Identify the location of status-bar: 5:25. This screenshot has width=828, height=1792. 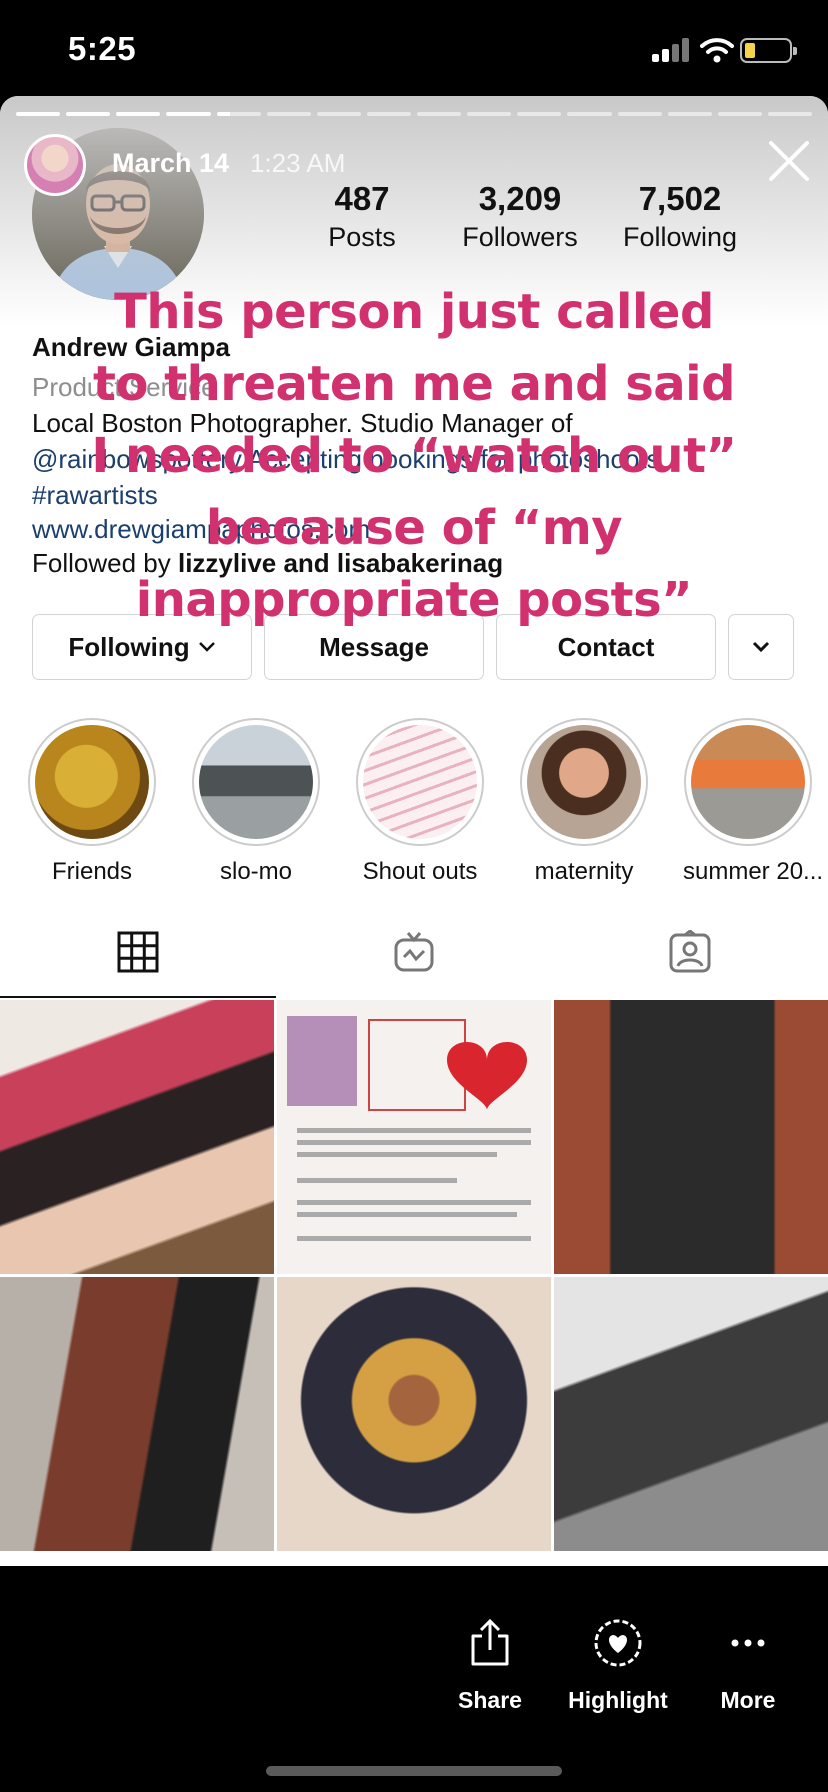
(414, 48).